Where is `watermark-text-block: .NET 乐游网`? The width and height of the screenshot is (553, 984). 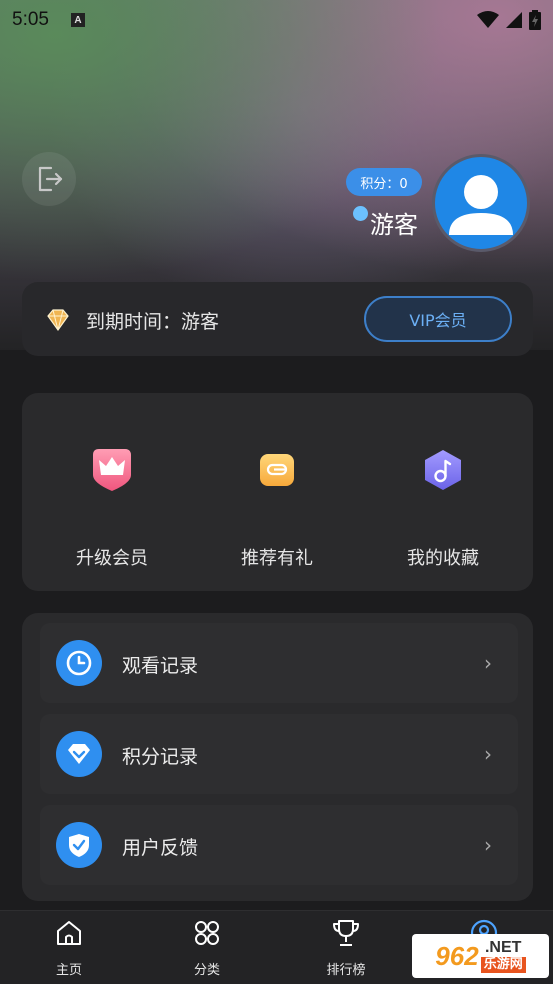 watermark-text-block: .NET 乐游网 is located at coordinates (503, 956).